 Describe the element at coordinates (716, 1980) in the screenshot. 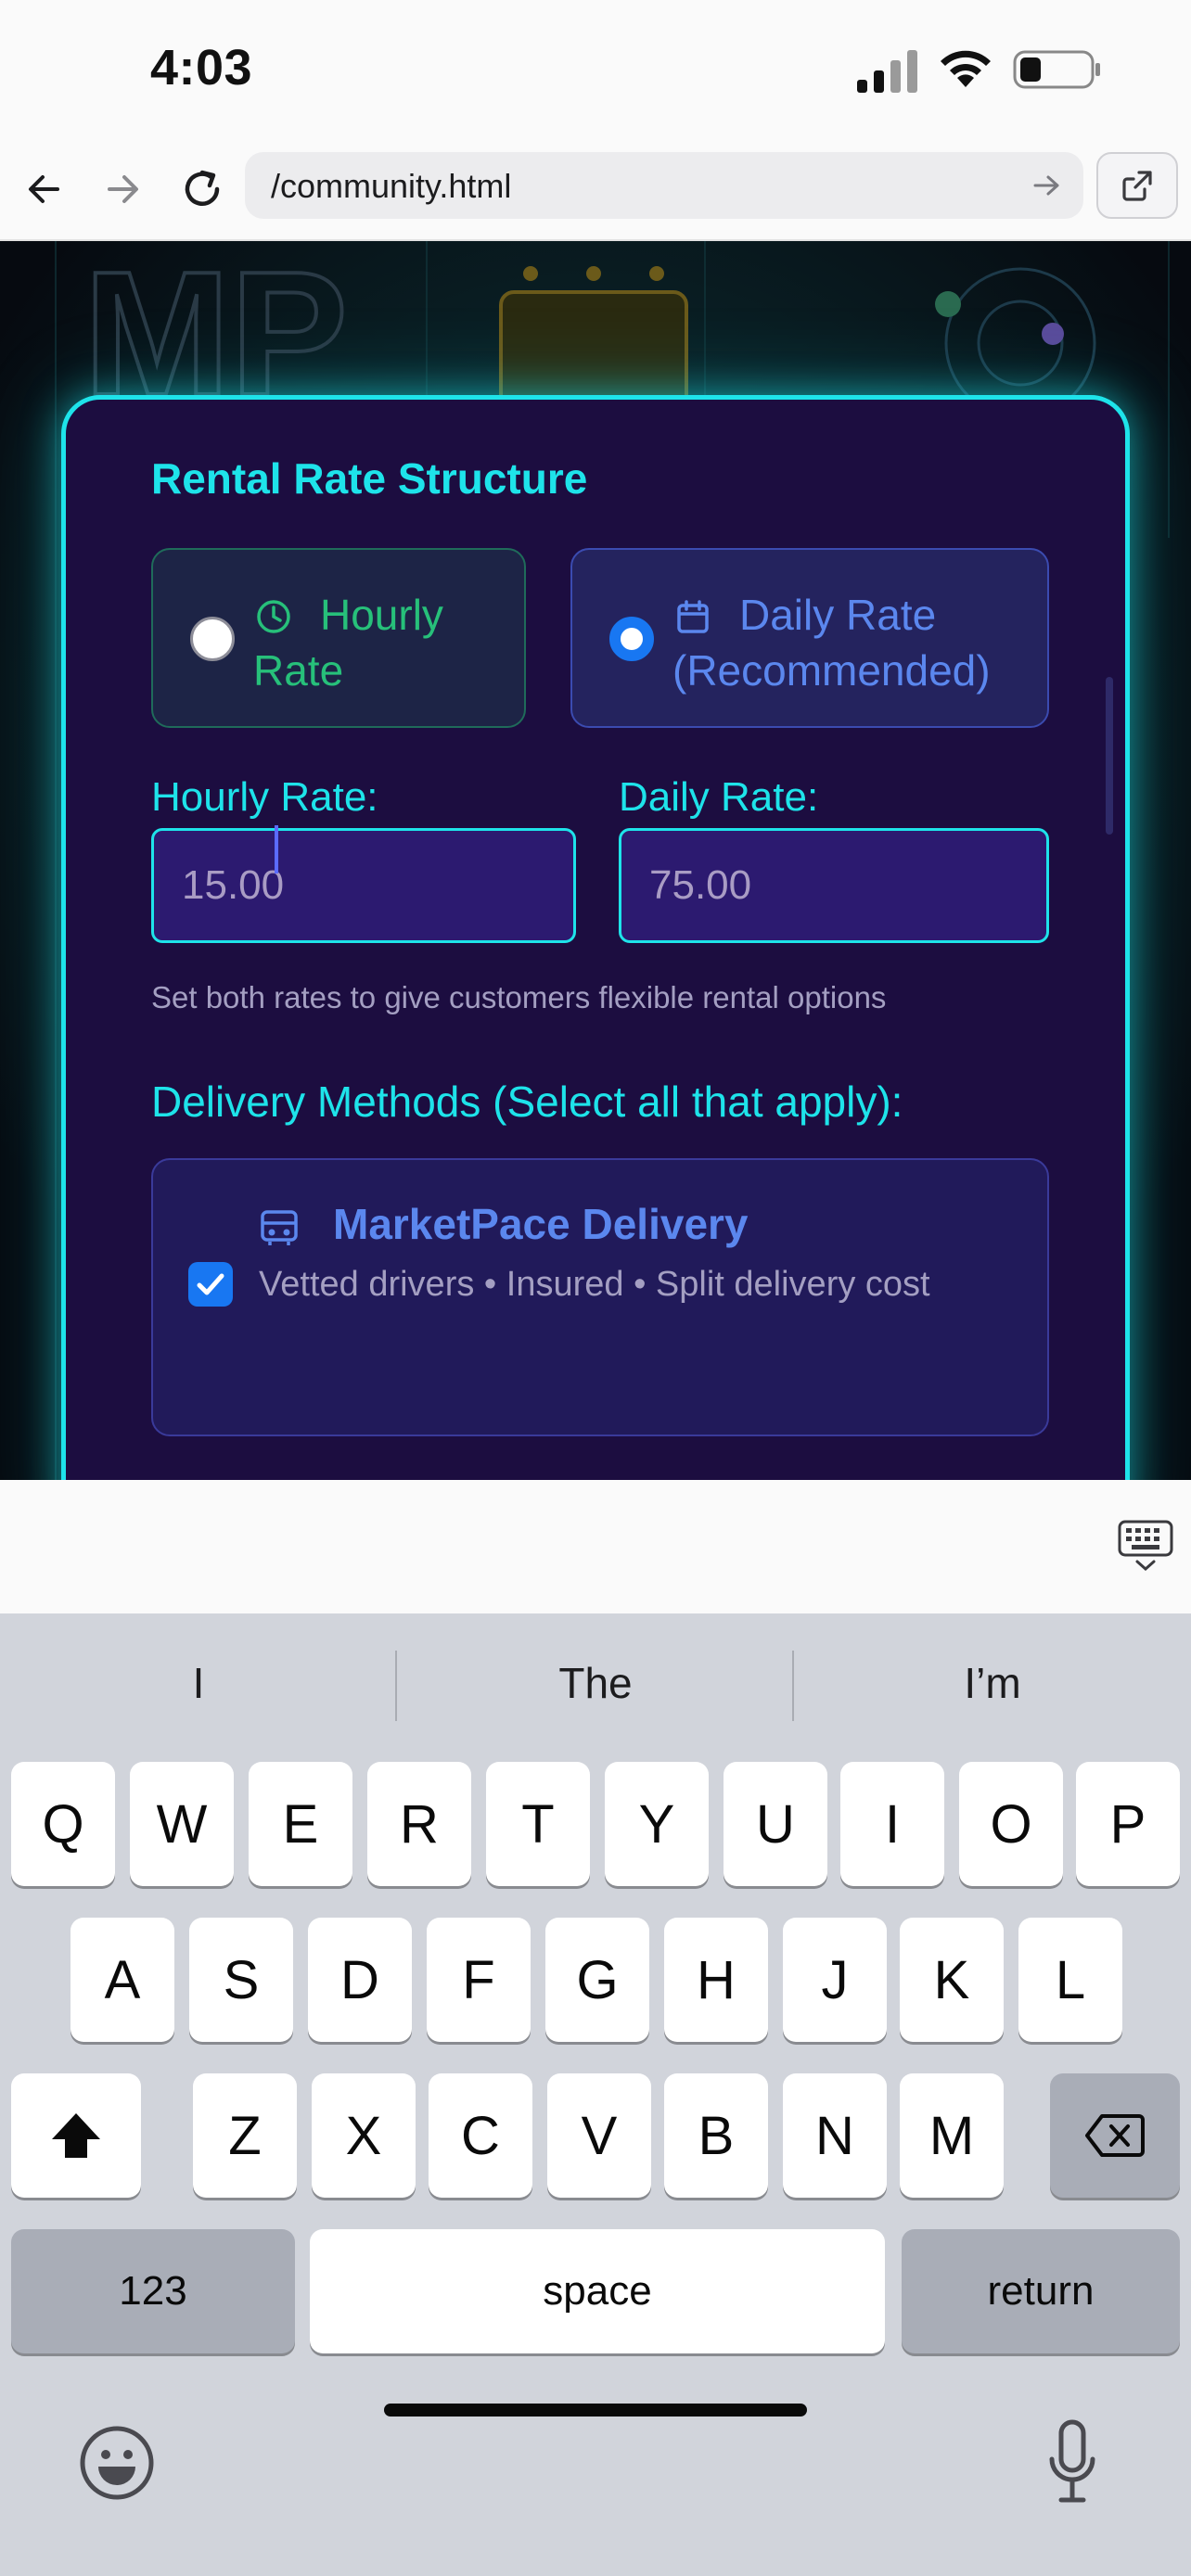

I see `key-h: H` at that location.